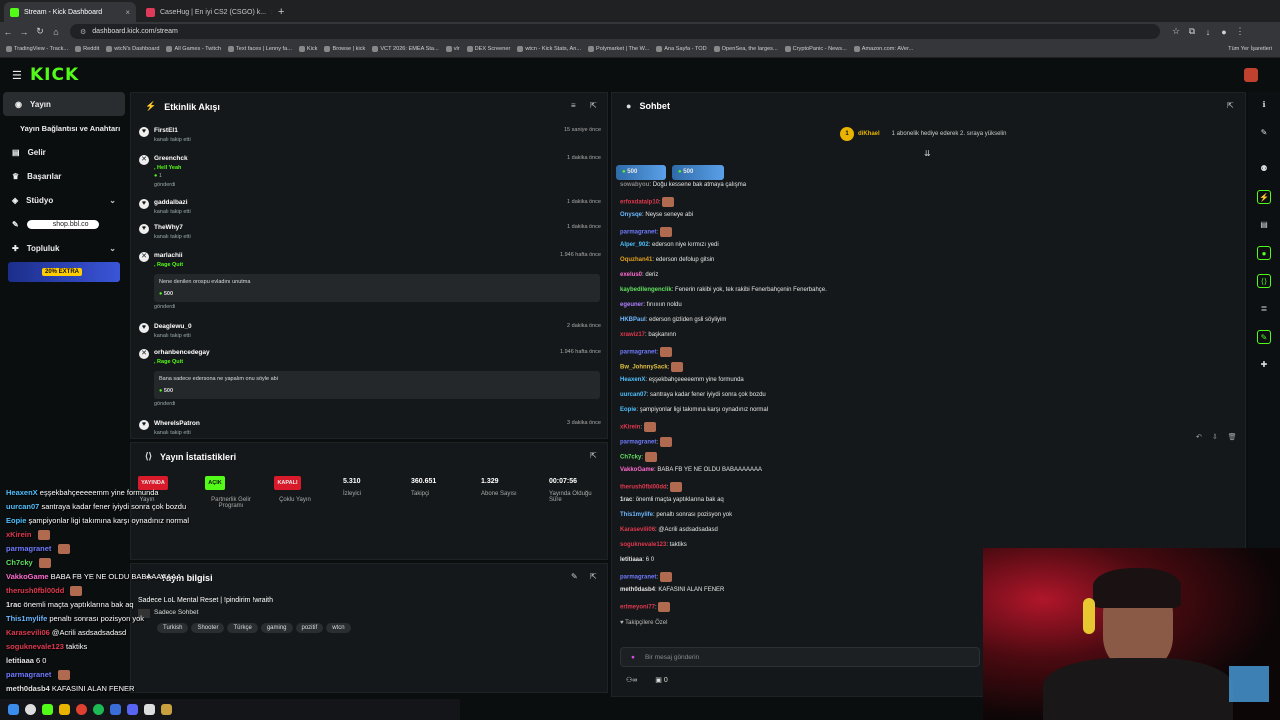 The height and width of the screenshot is (720, 1280). What do you see at coordinates (173, 326) in the screenshot?
I see `activity-username: Deaglewu_0` at bounding box center [173, 326].